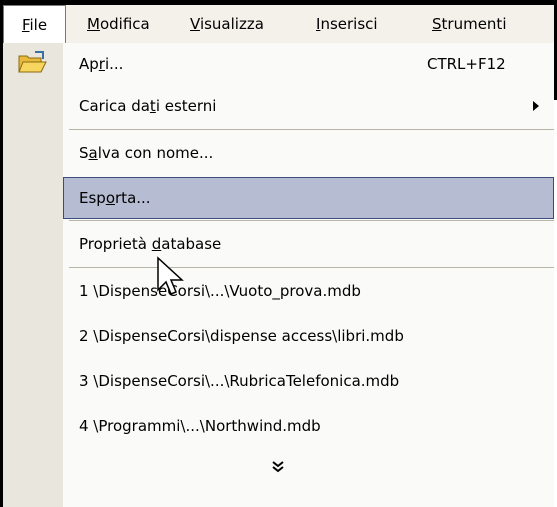 The height and width of the screenshot is (507, 557). What do you see at coordinates (278, 467) in the screenshot?
I see `expand-menu-icon` at bounding box center [278, 467].